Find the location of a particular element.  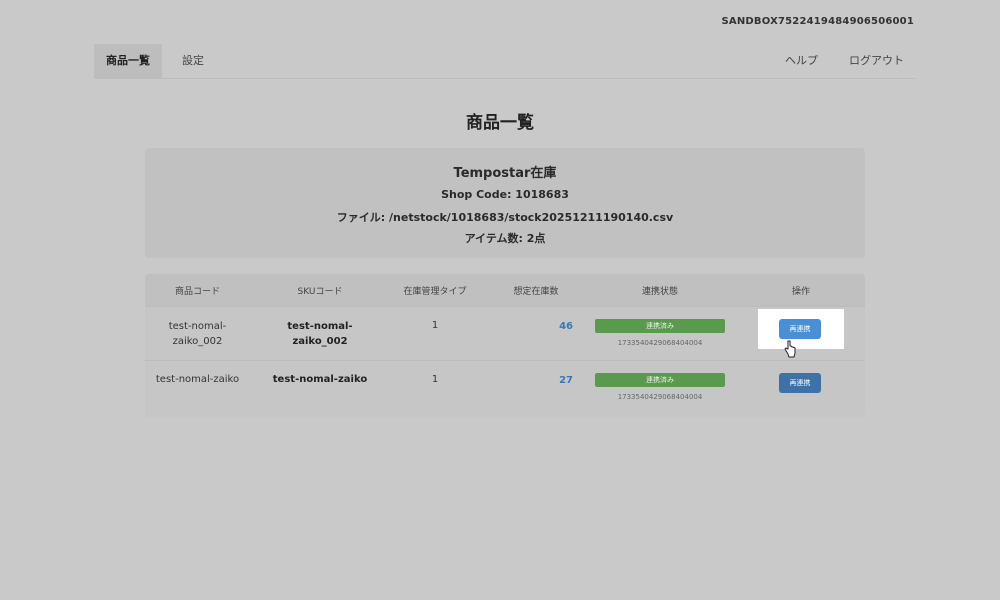

page-title: 商品一覧 is located at coordinates (500, 123).